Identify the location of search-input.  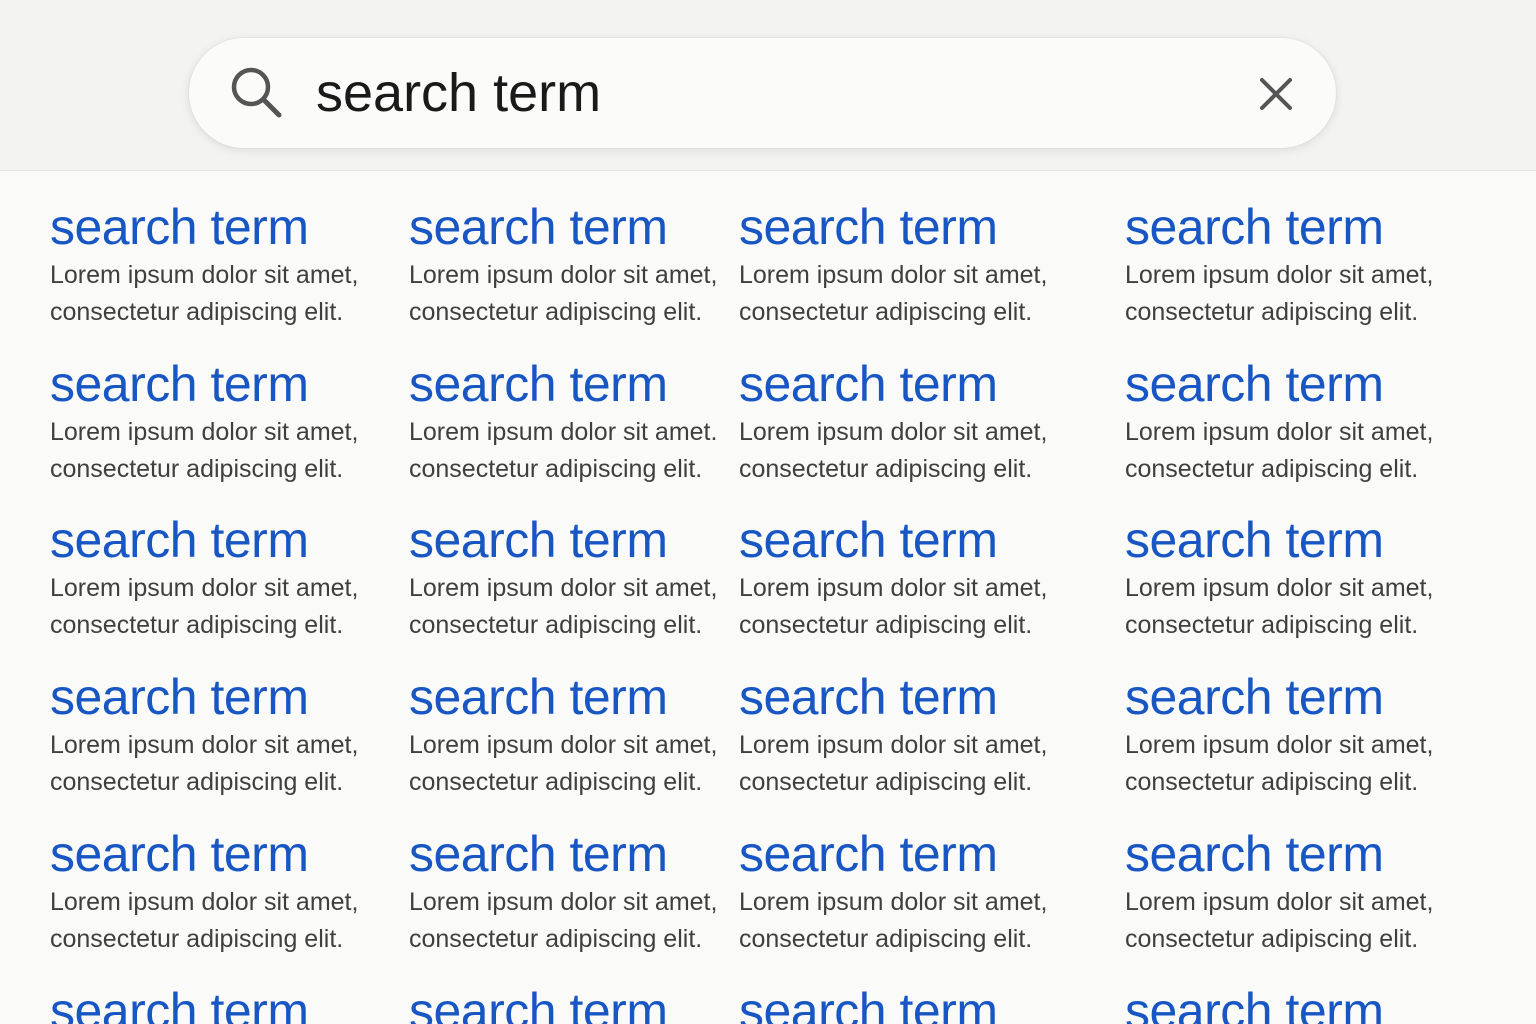
(766, 93).